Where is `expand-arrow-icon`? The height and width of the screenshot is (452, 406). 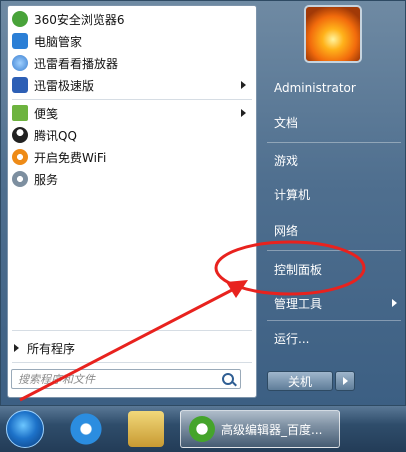
expand-arrow-icon is located at coordinates (16, 348).